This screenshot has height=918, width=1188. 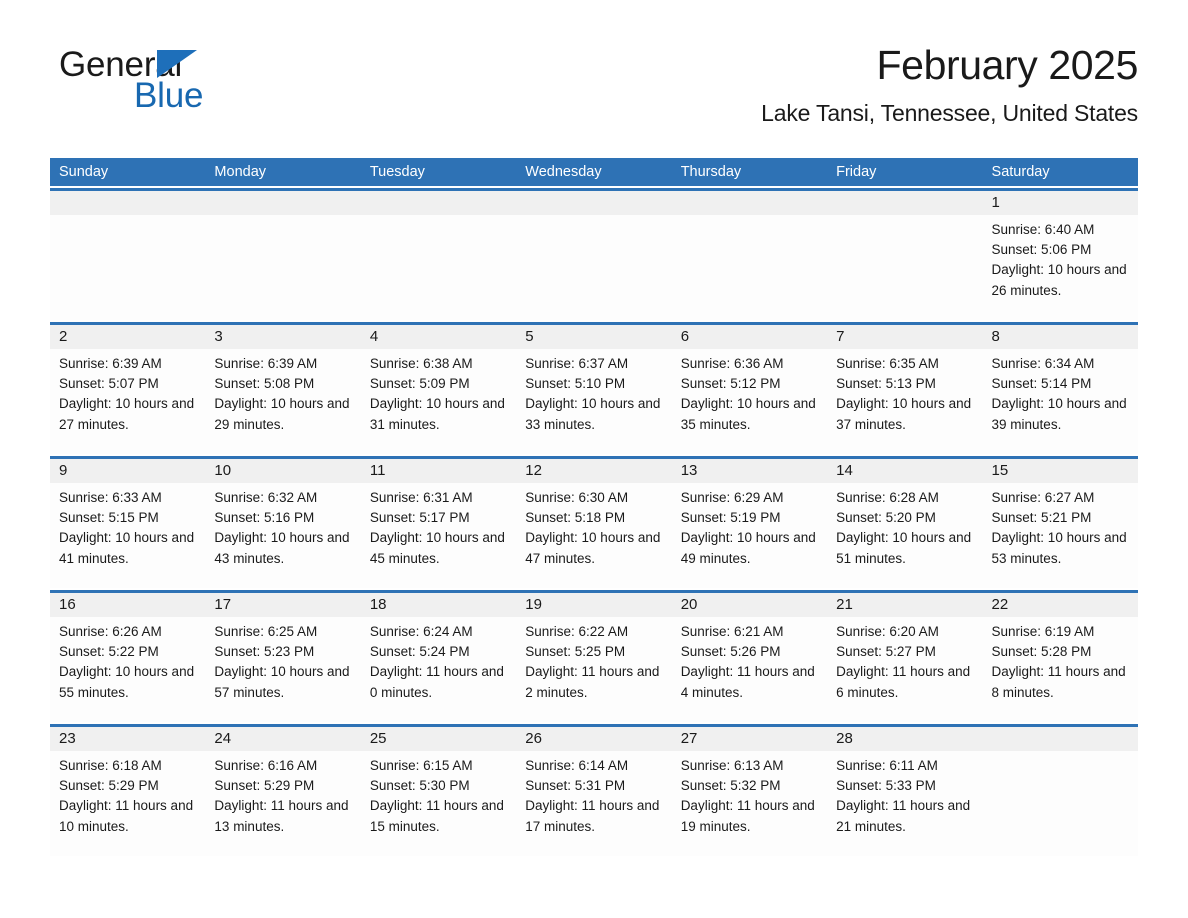 What do you see at coordinates (592, 816) in the screenshot?
I see `daylight-text: Daylight: 11 hours and 17 minutes.` at bounding box center [592, 816].